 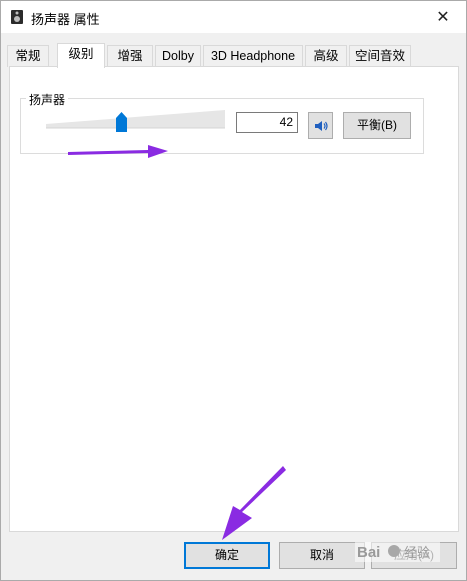 What do you see at coordinates (322, 555) in the screenshot?
I see `cancel-button: 取消` at bounding box center [322, 555].